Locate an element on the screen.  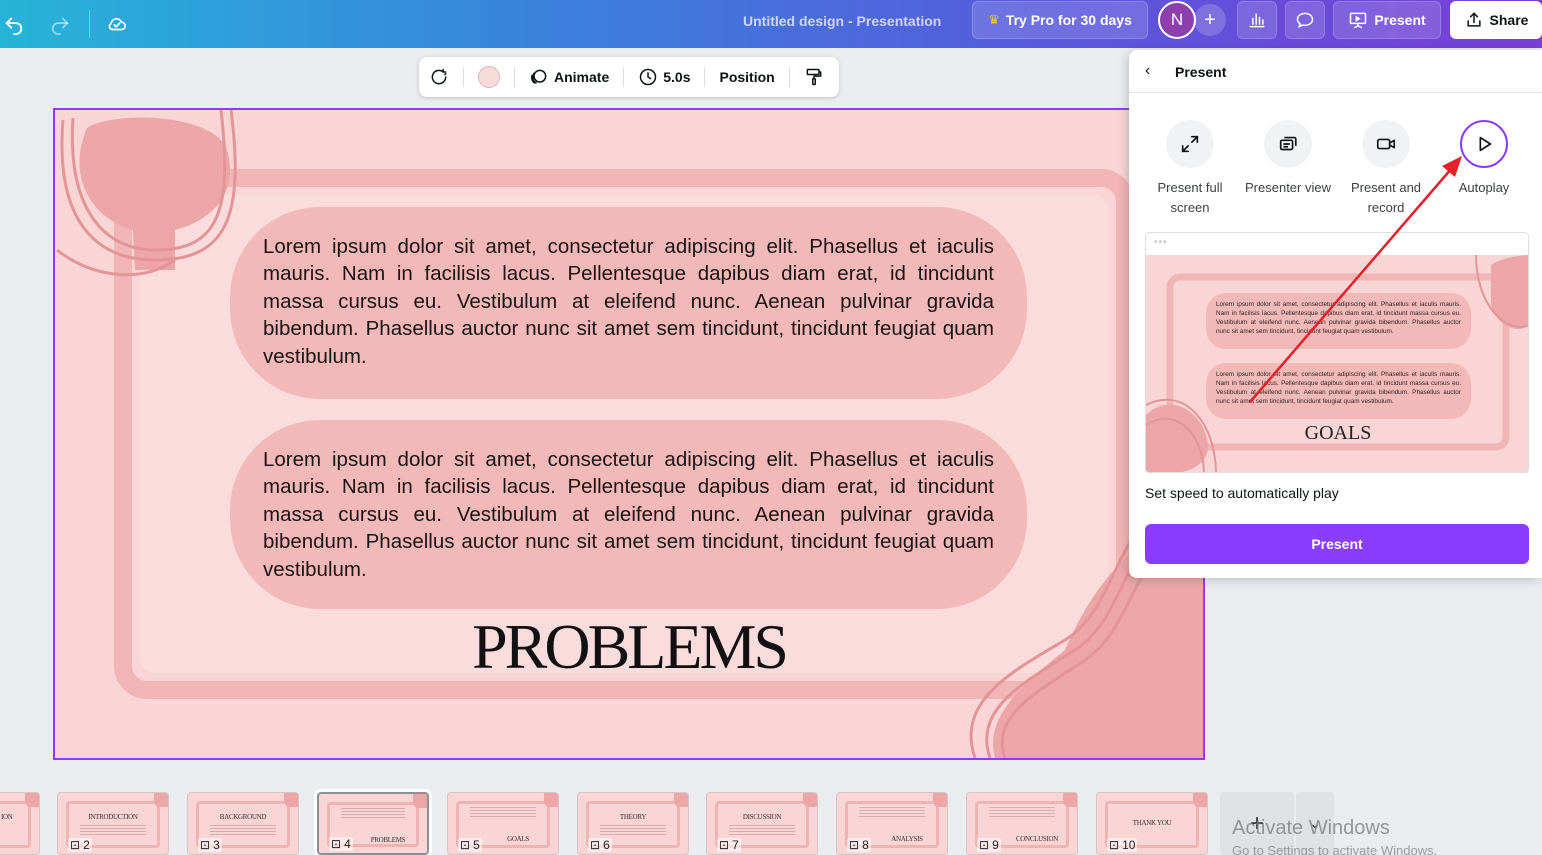
ai-rewrite-icon is located at coordinates (439, 77).